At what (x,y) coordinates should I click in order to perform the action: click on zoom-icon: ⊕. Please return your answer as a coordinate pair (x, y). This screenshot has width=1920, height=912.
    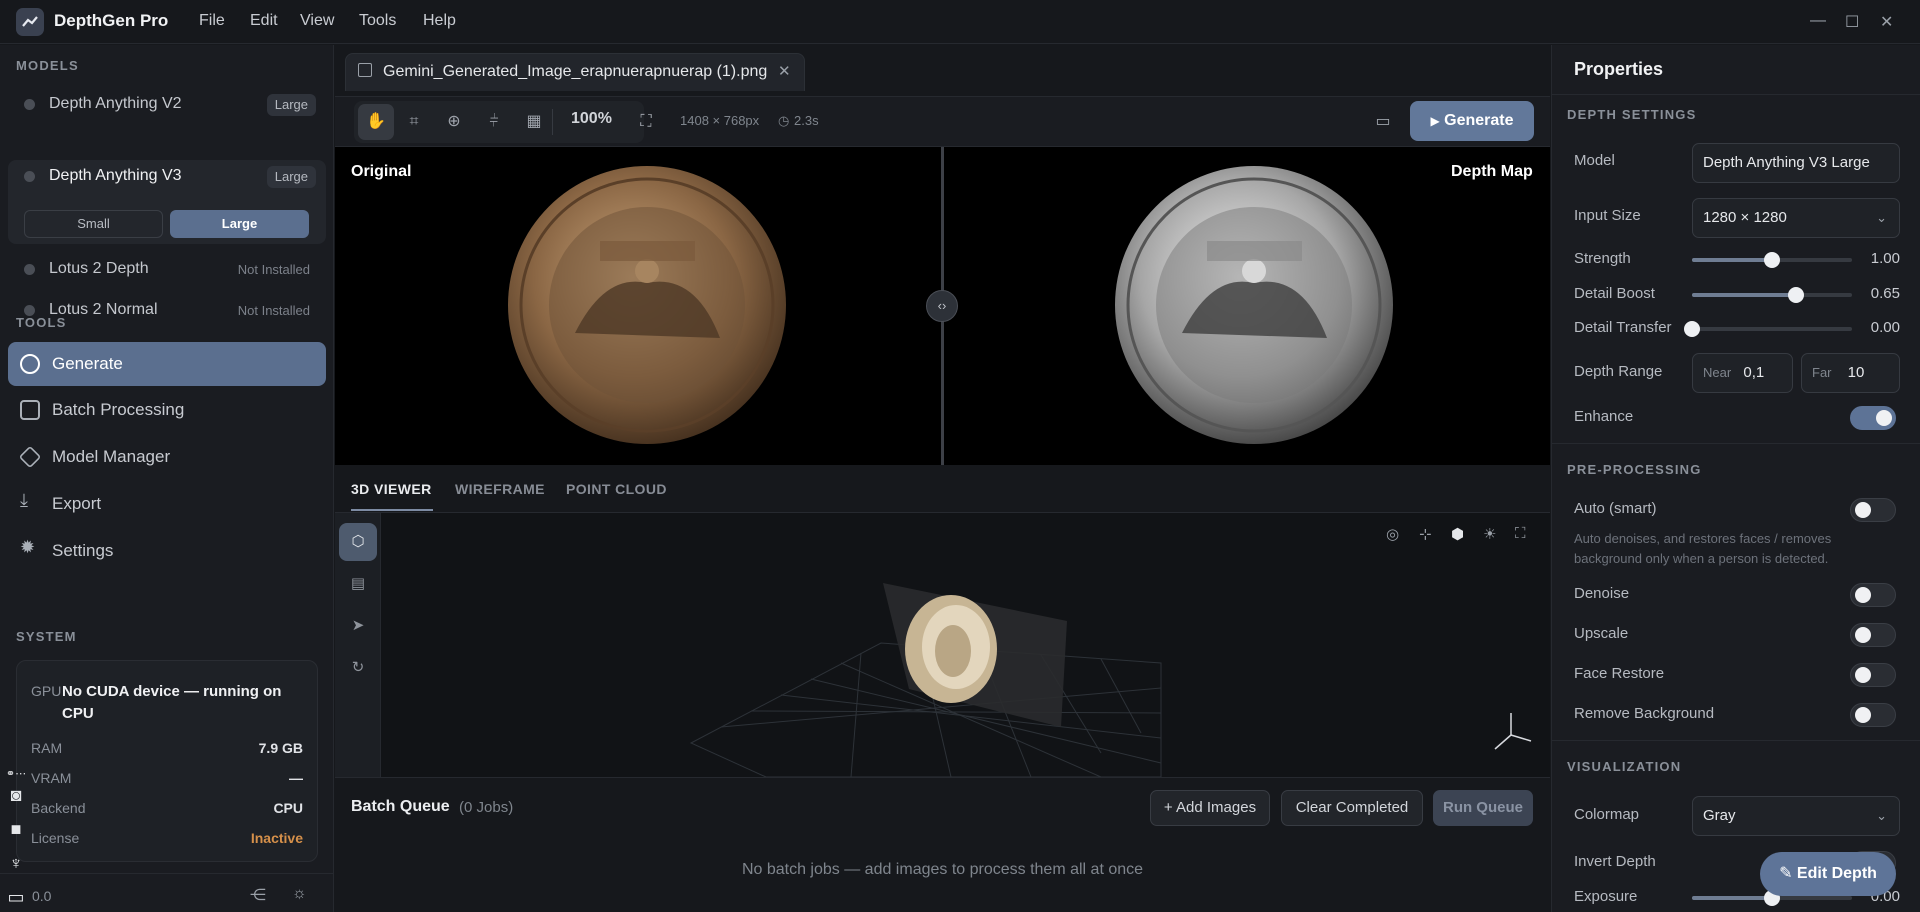
    Looking at the image, I should click on (454, 122).